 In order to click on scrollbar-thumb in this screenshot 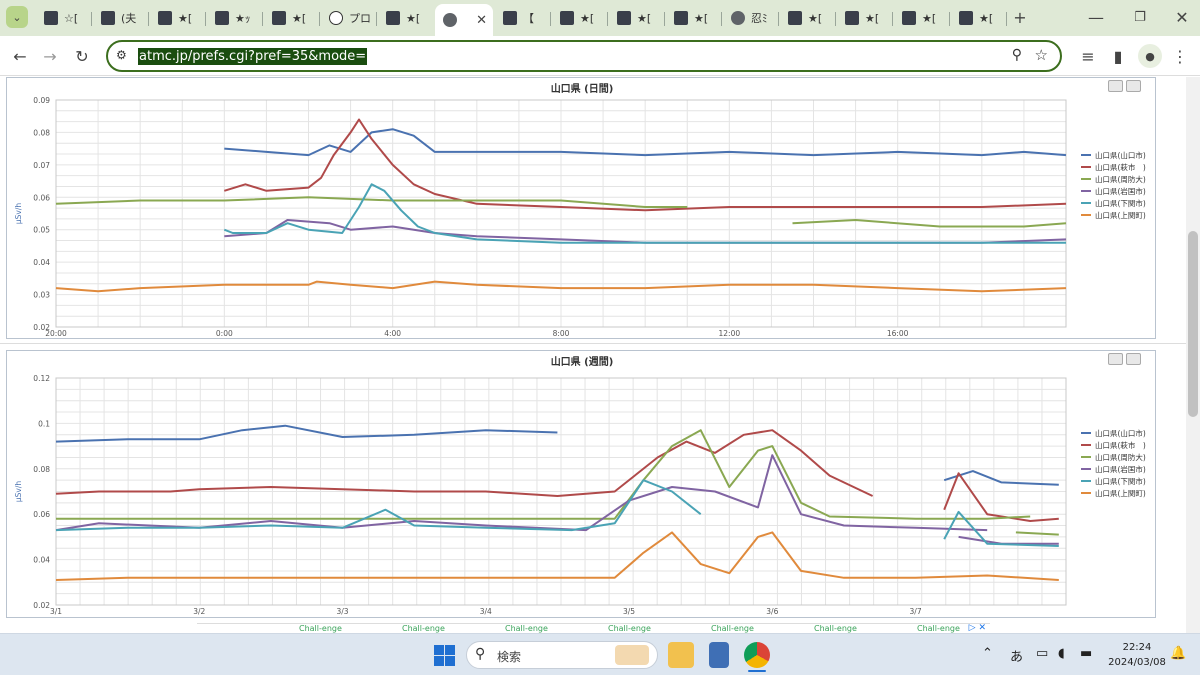, I will do `click(1193, 324)`.